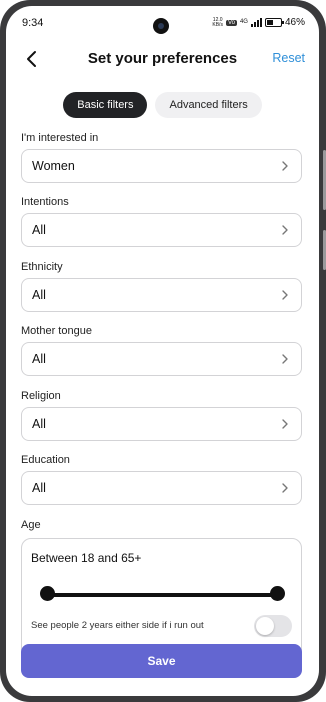 The image size is (326, 702). I want to click on education-field: All, so click(161, 488).